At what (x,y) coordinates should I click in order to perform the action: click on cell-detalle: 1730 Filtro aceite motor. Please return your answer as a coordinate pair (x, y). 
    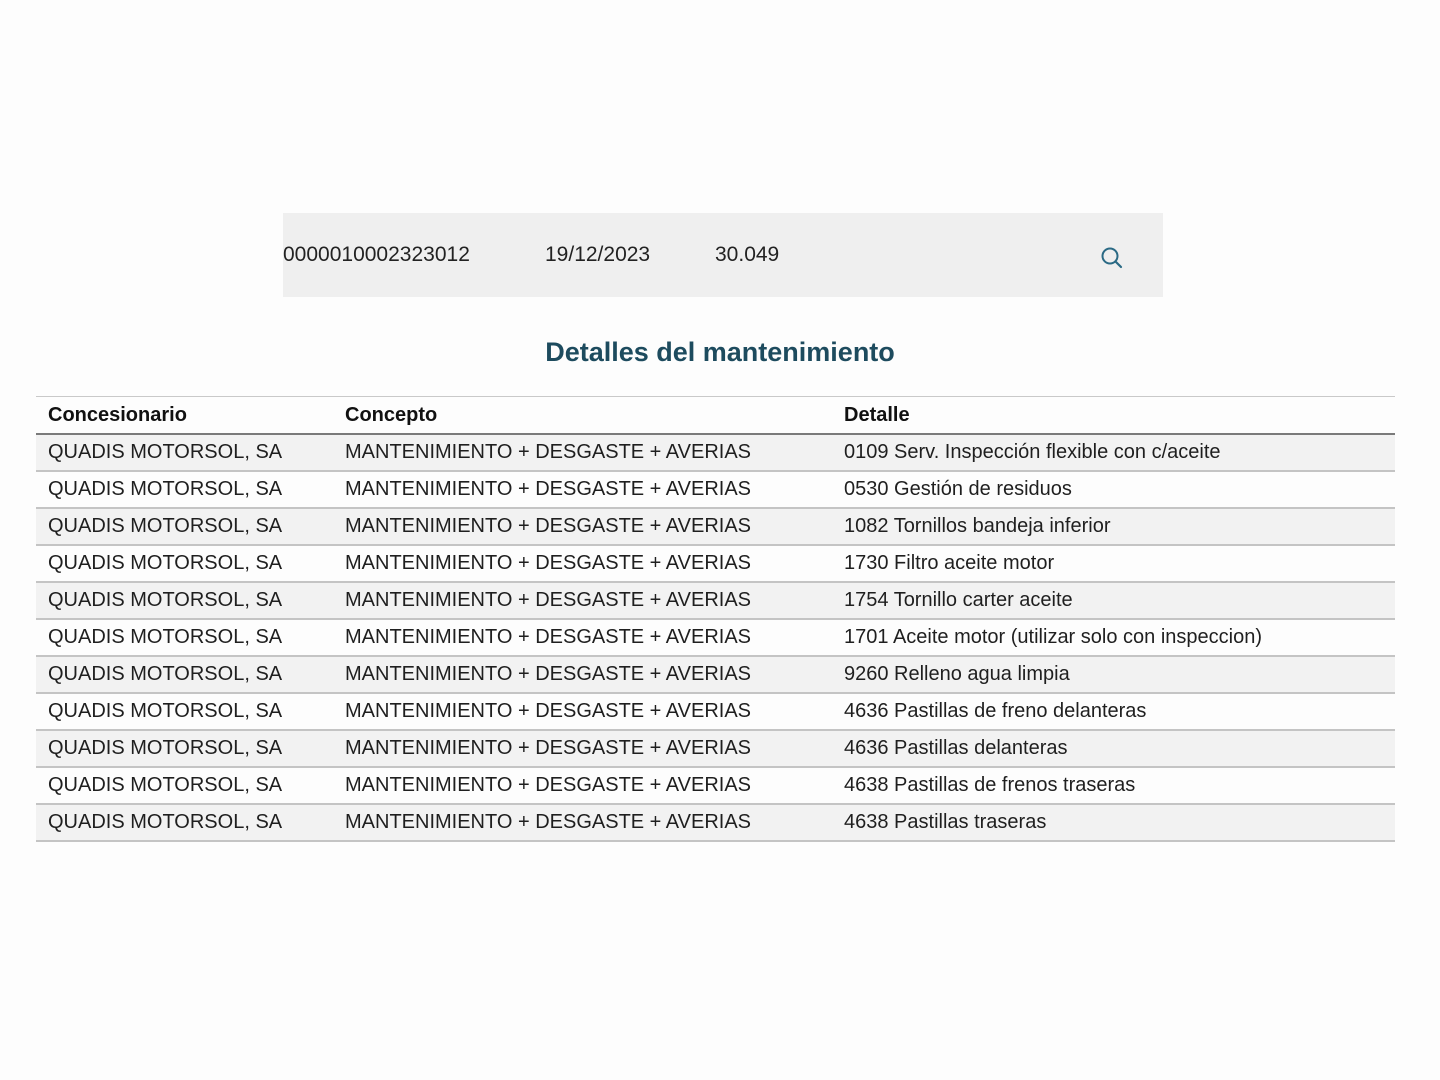
    Looking at the image, I should click on (949, 563).